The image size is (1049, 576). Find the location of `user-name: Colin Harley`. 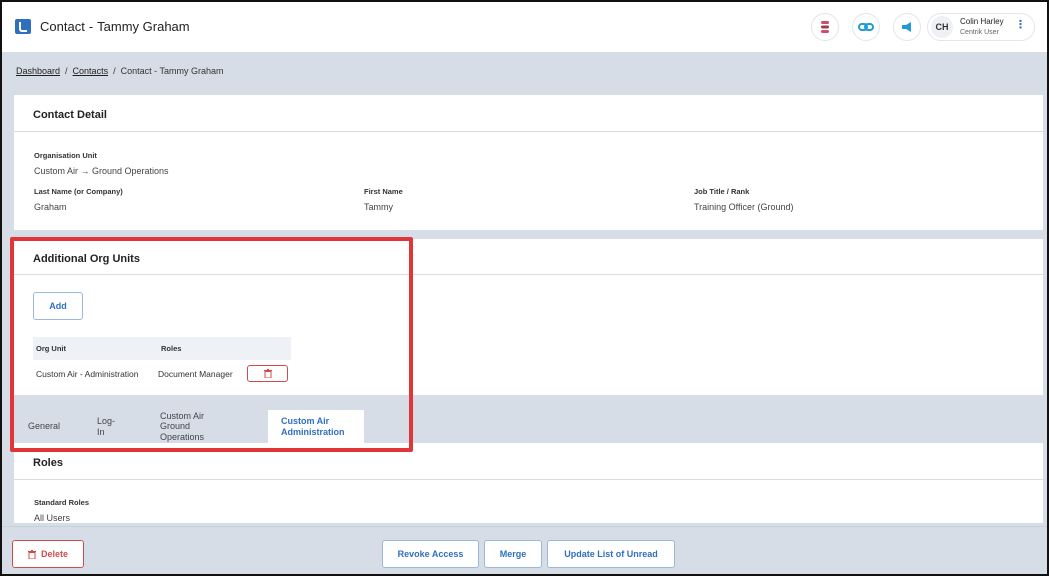

user-name: Colin Harley is located at coordinates (982, 21).